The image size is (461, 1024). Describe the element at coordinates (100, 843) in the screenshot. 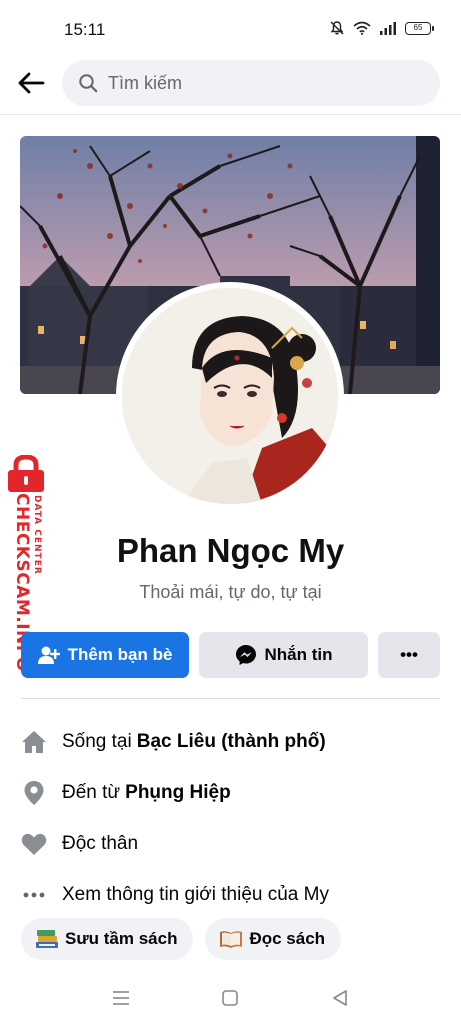

I see `relationship-status: Độc thân` at that location.